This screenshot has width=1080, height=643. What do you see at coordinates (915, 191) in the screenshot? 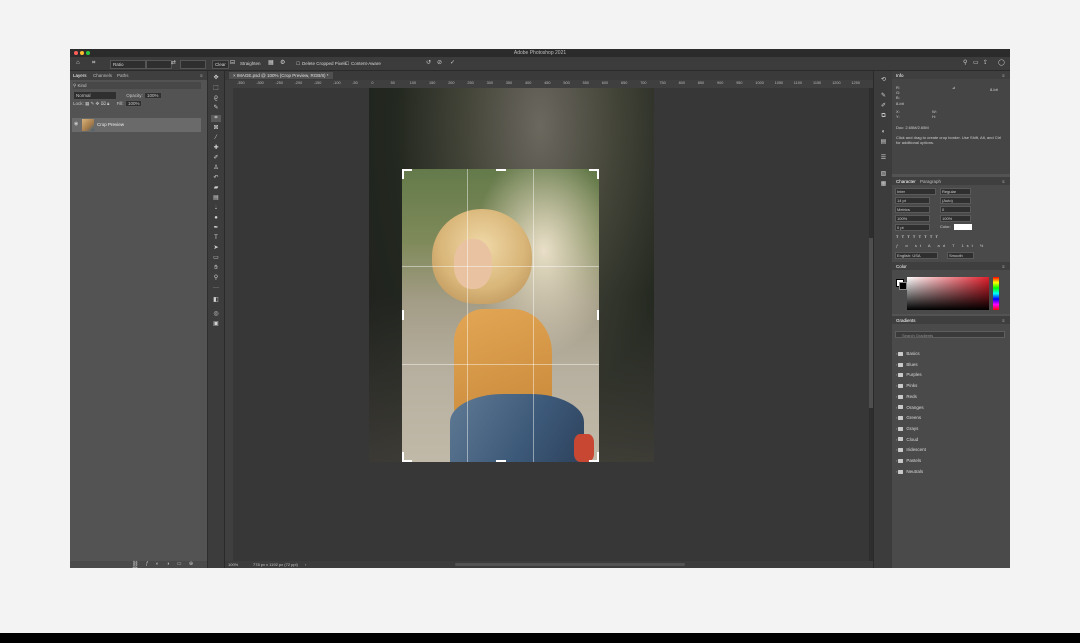
I see `font-family-select: Inter` at bounding box center [915, 191].